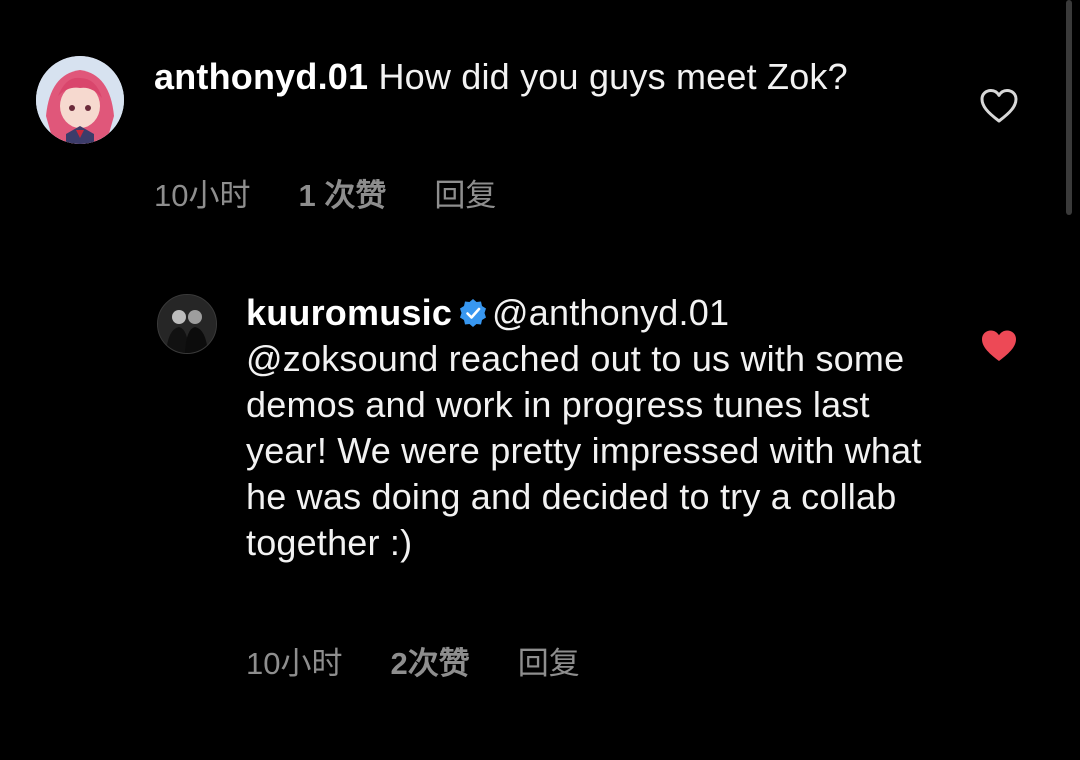 The height and width of the screenshot is (760, 1080). I want to click on comment-meta: 10小时 1 次赞 回复, so click(325, 192).